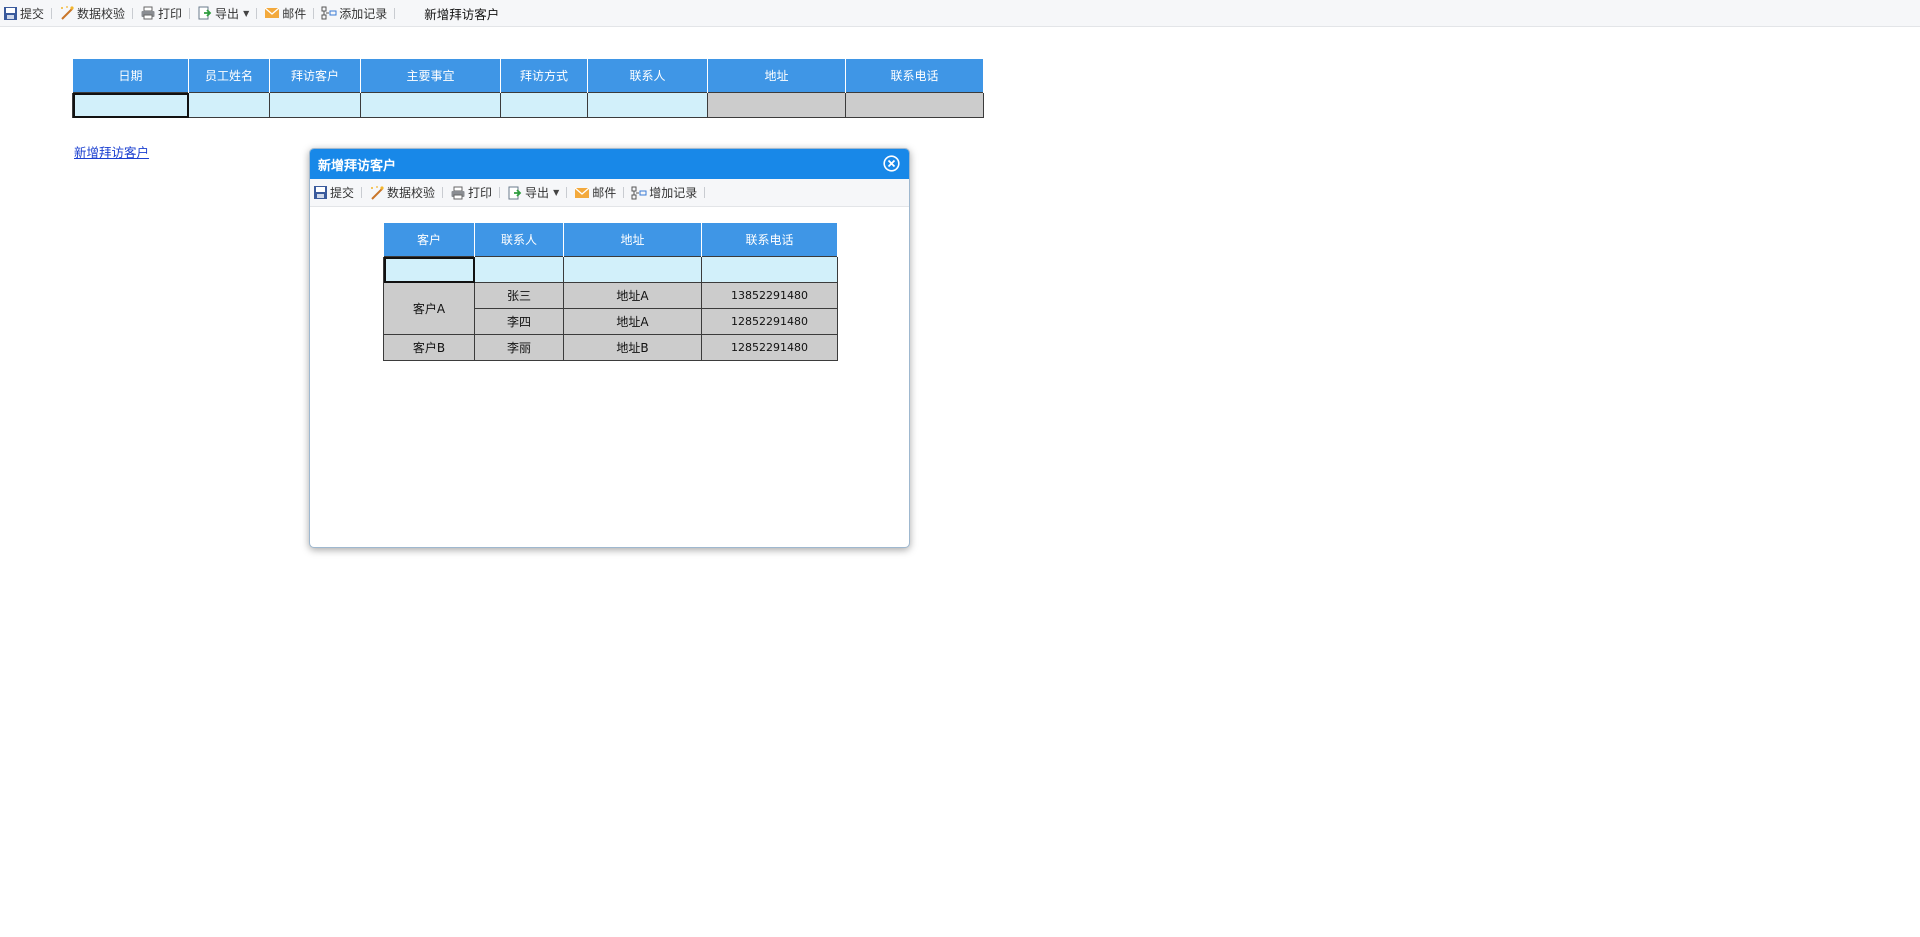 Image resolution: width=1920 pixels, height=937 pixels. Describe the element at coordinates (429, 239) in the screenshot. I see `header-customer: 客户` at that location.